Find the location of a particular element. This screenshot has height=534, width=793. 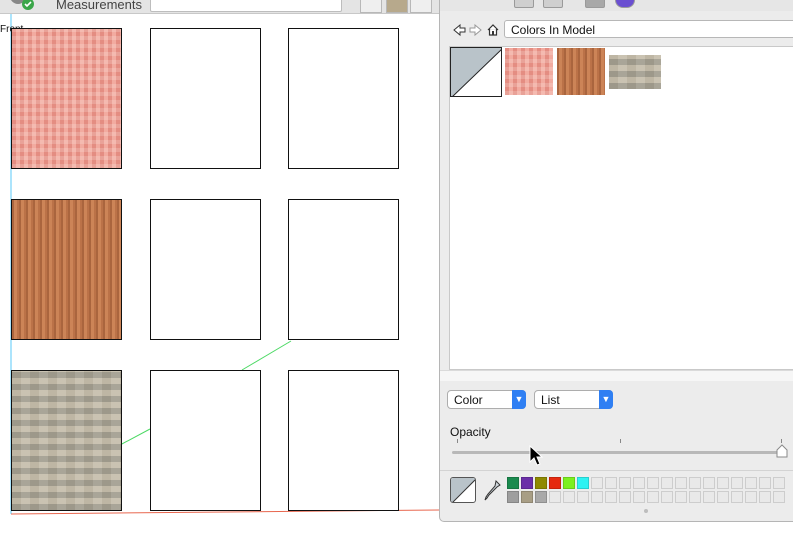

front-view-icon is located at coordinates (421, 6).